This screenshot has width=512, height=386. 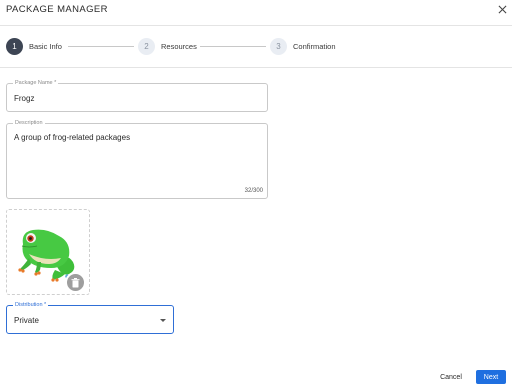 I want to click on delete-image-button, so click(x=75, y=282).